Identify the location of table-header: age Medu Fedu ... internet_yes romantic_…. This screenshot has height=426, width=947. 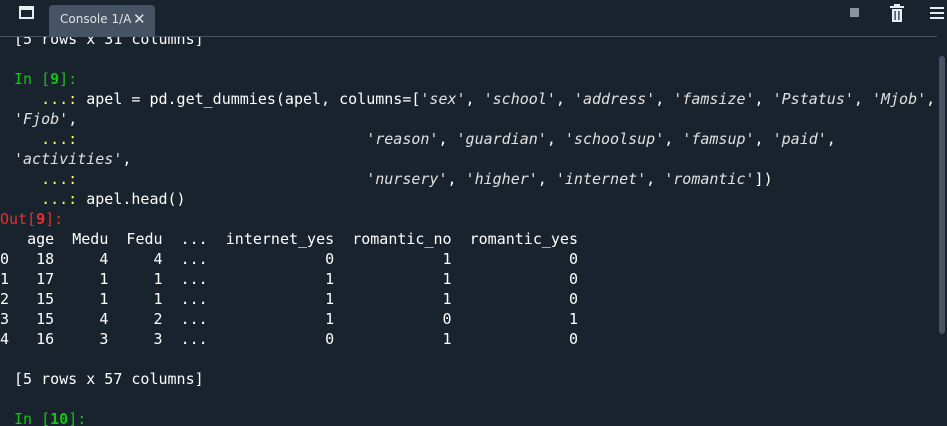
(289, 239).